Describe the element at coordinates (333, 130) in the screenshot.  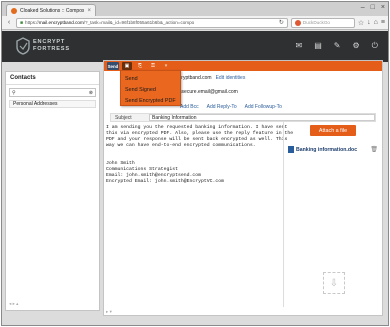
I see `attach-file-button: Attach a file` at that location.